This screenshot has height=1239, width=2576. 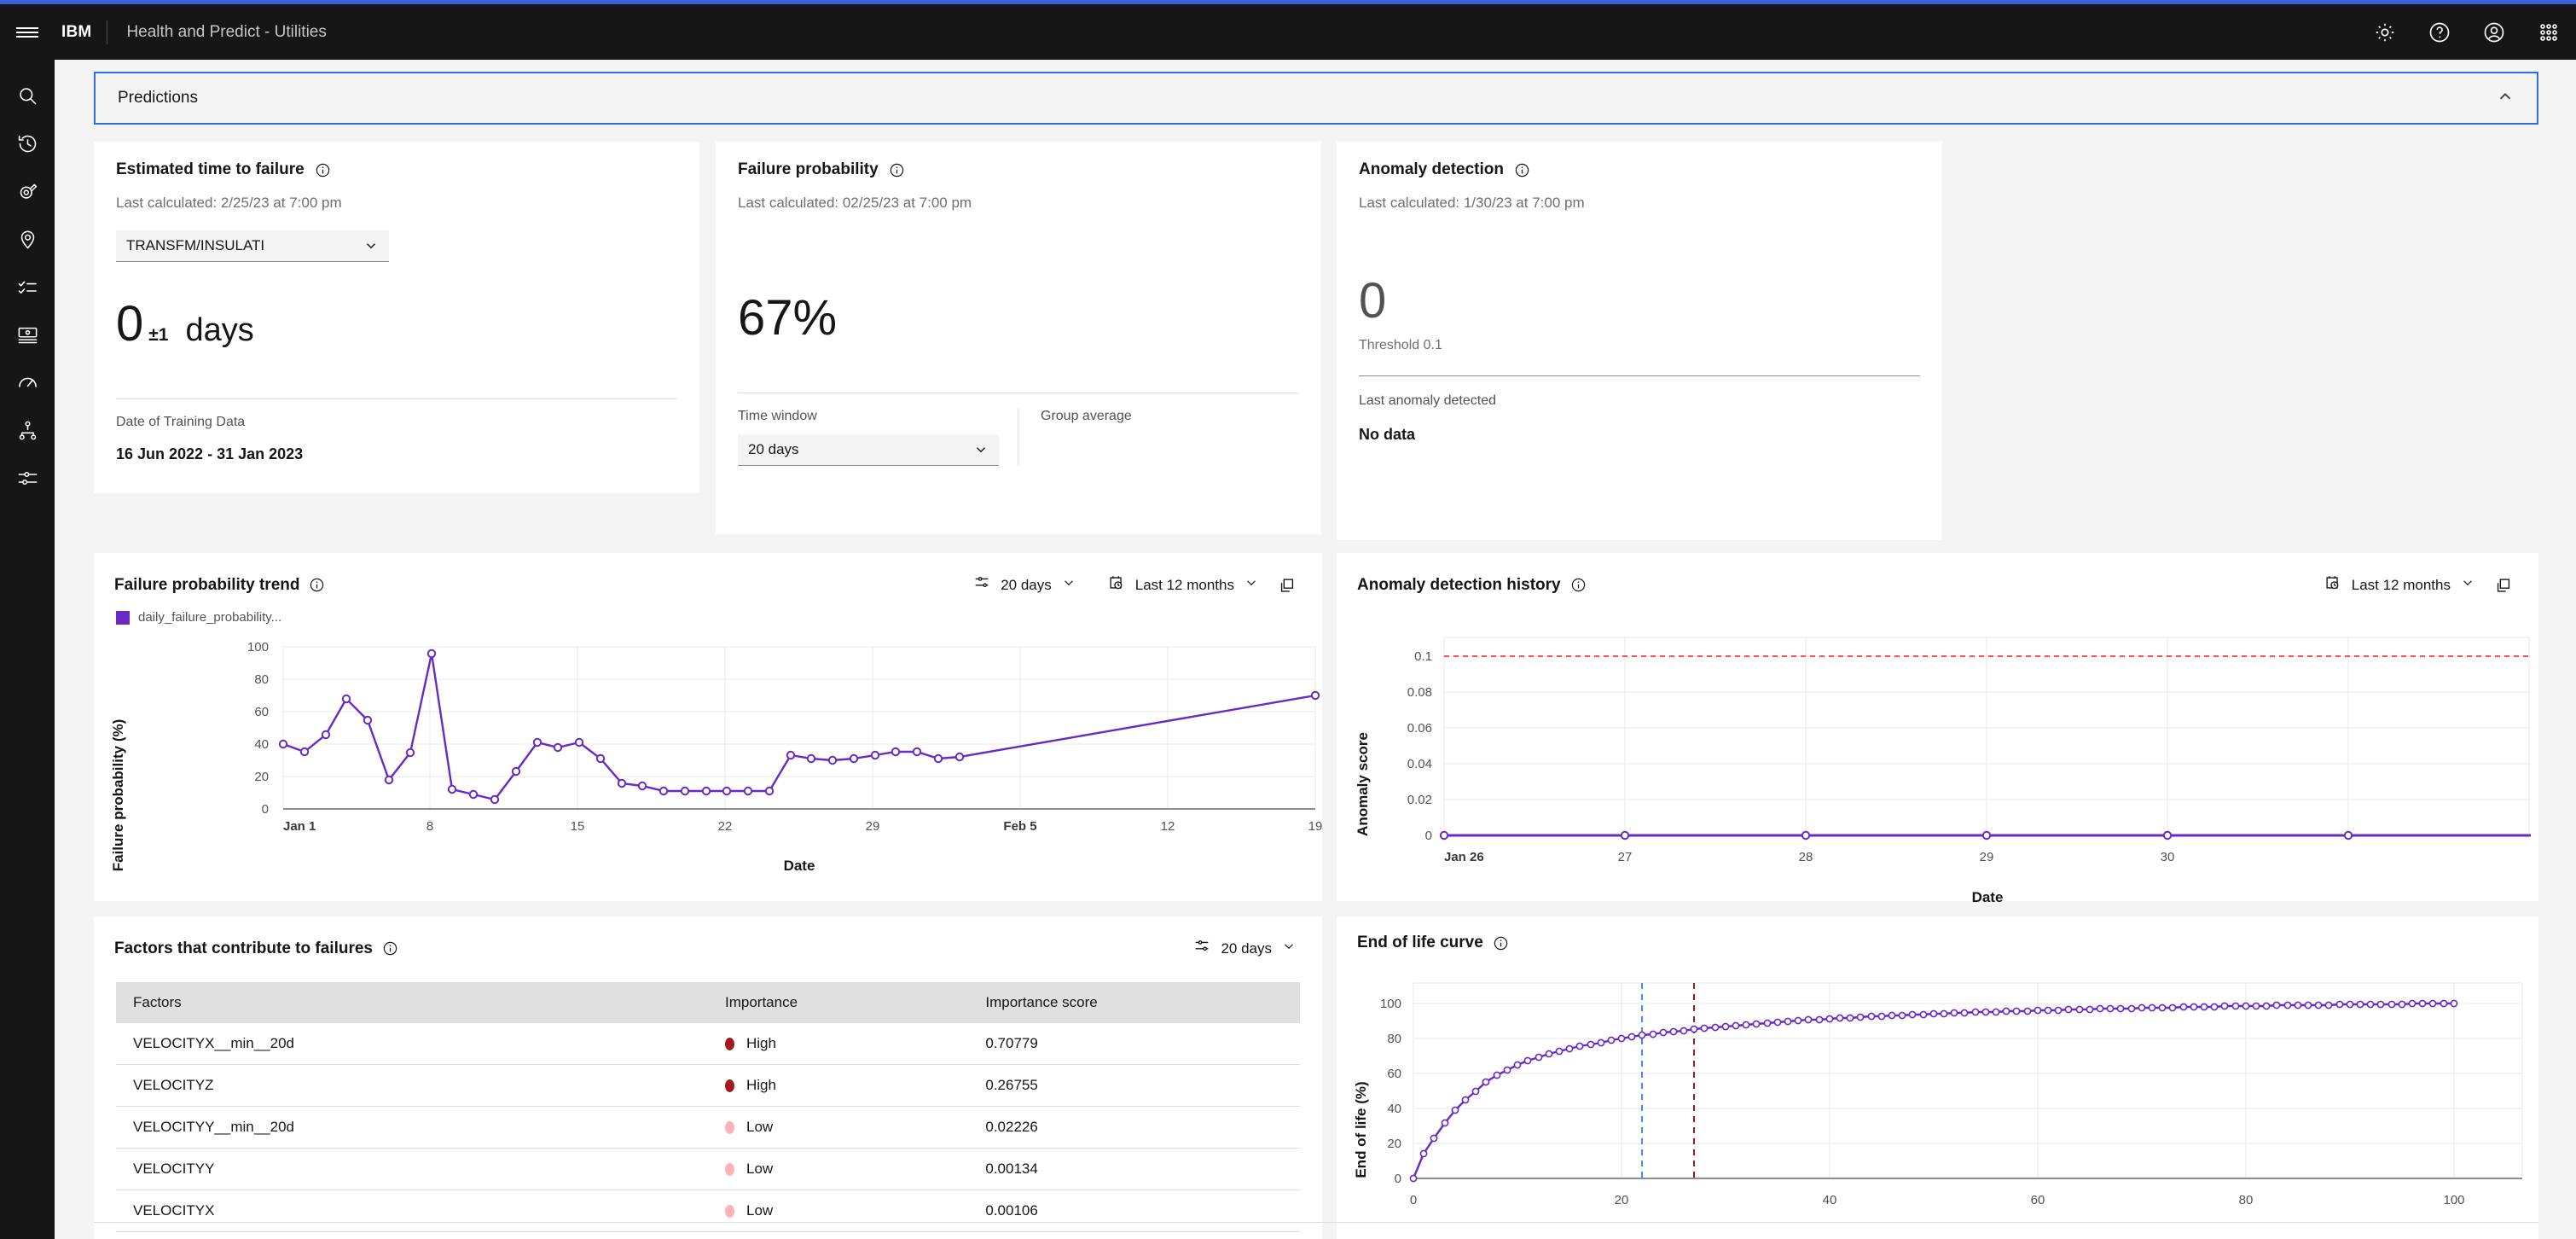 What do you see at coordinates (1806, 857) in the screenshot?
I see `svg-text: 28` at bounding box center [1806, 857].